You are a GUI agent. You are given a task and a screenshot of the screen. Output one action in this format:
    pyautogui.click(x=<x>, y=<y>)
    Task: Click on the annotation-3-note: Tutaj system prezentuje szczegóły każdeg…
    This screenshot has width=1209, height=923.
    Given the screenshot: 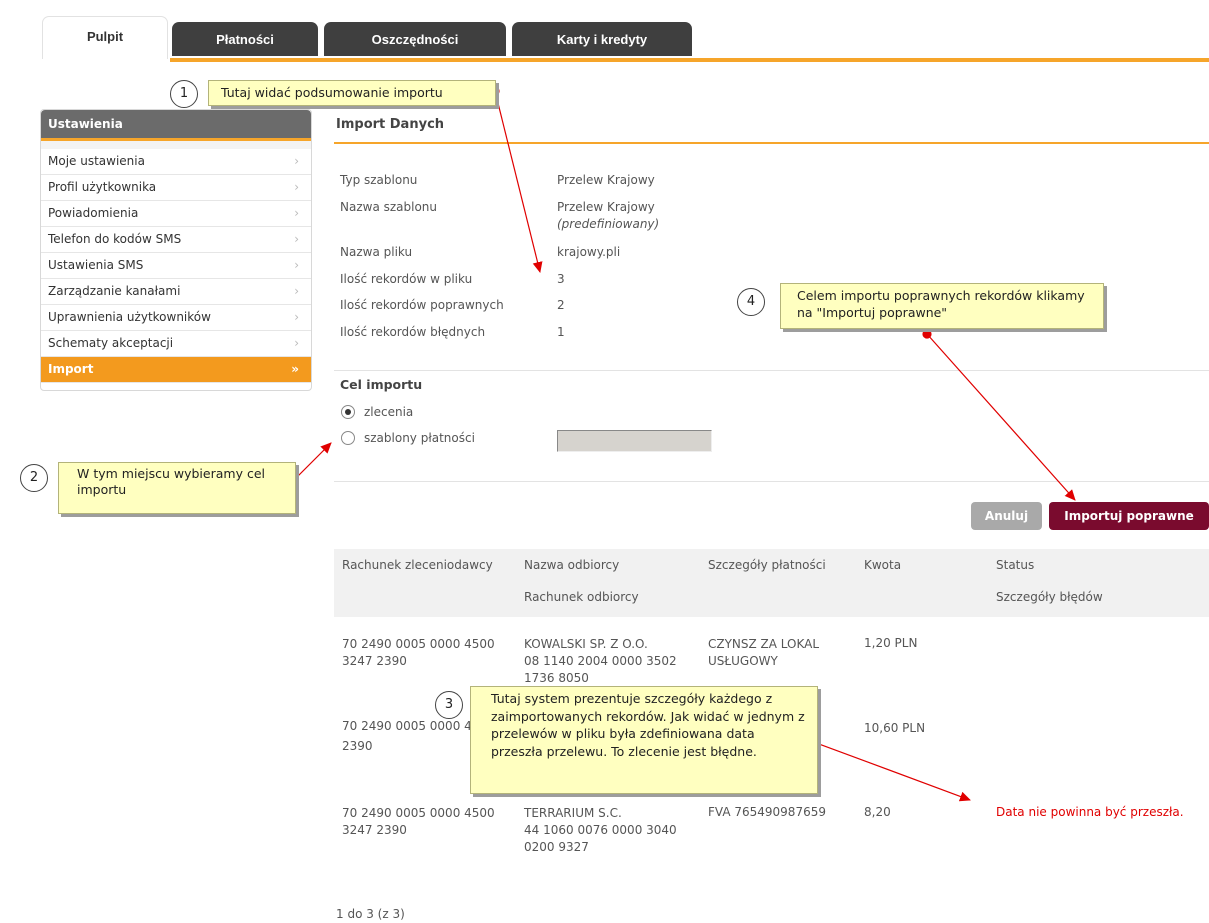 What is the action you would take?
    pyautogui.click(x=644, y=740)
    